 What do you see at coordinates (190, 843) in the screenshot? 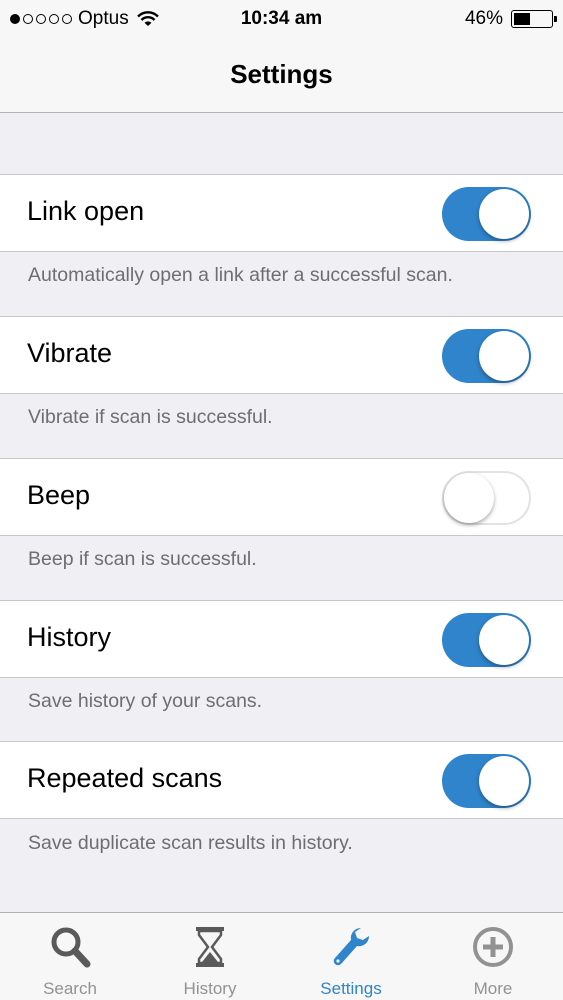
I see `setting-description: Save duplicate scan results in history.` at bounding box center [190, 843].